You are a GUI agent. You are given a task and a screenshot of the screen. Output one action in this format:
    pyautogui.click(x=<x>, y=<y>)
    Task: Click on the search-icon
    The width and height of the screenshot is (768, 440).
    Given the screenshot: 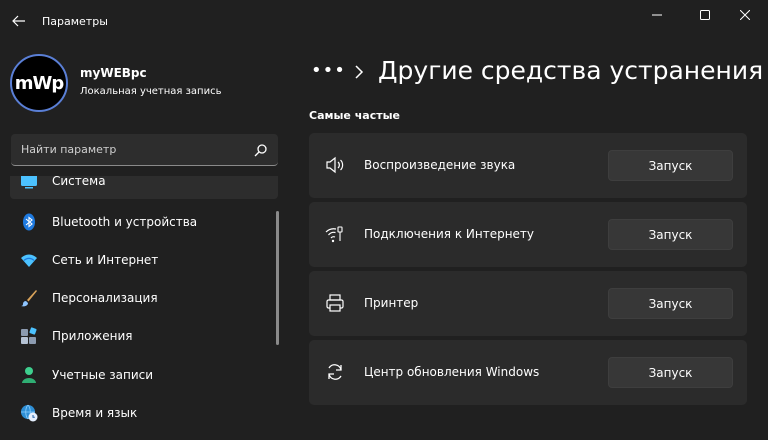 What is the action you would take?
    pyautogui.click(x=260, y=150)
    